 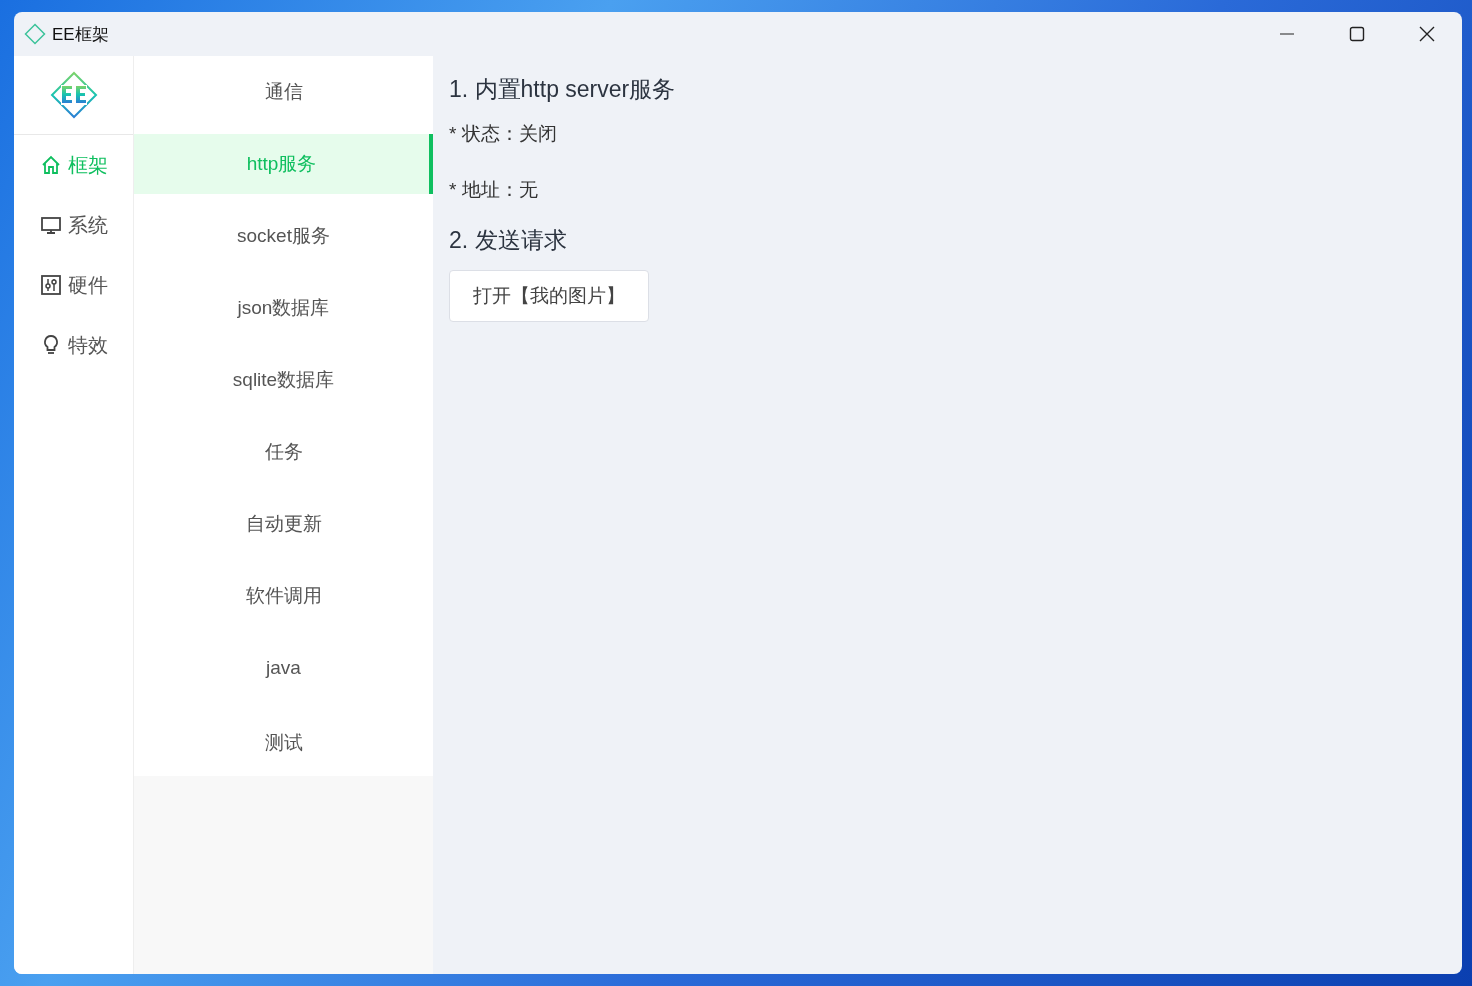 What do you see at coordinates (283, 743) in the screenshot?
I see `submenu-item: 测试` at bounding box center [283, 743].